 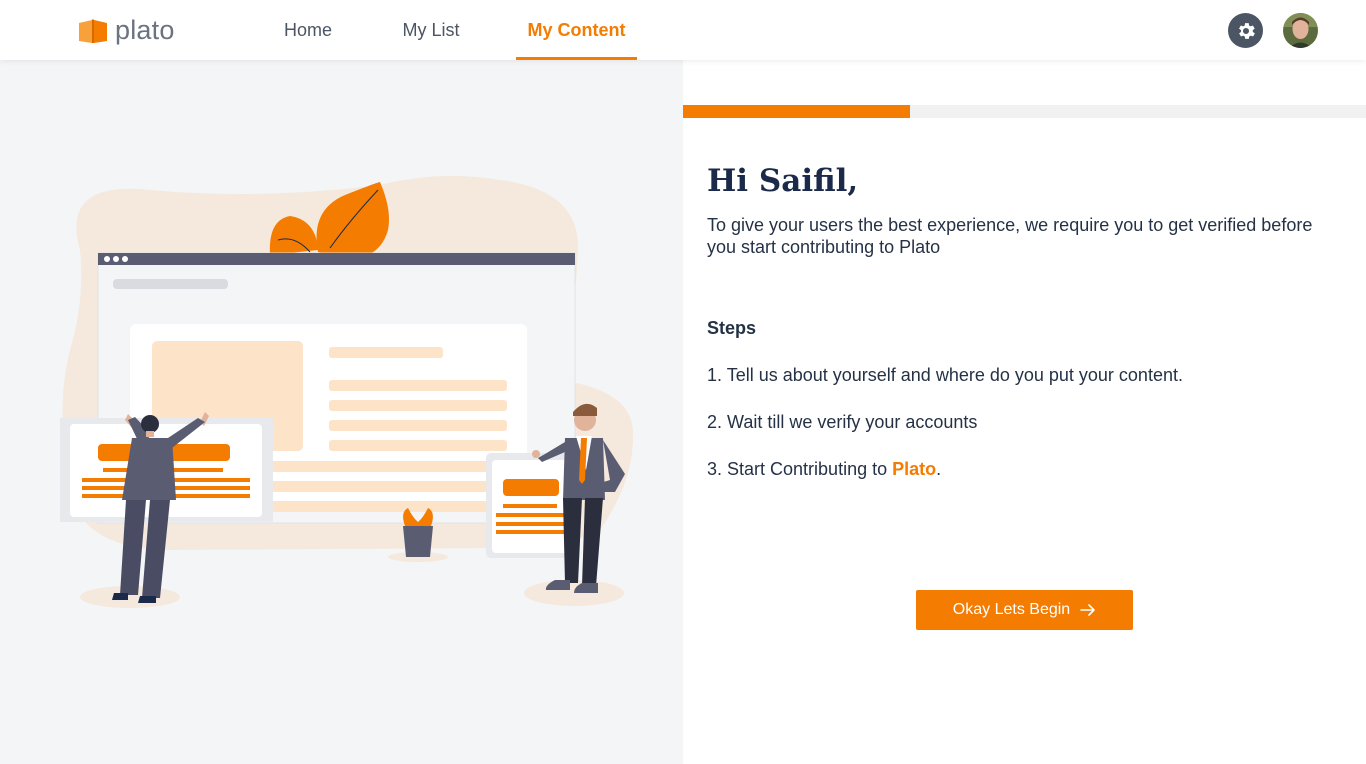 What do you see at coordinates (842, 422) in the screenshot?
I see `step-2: 2. Wait till we verify your accounts` at bounding box center [842, 422].